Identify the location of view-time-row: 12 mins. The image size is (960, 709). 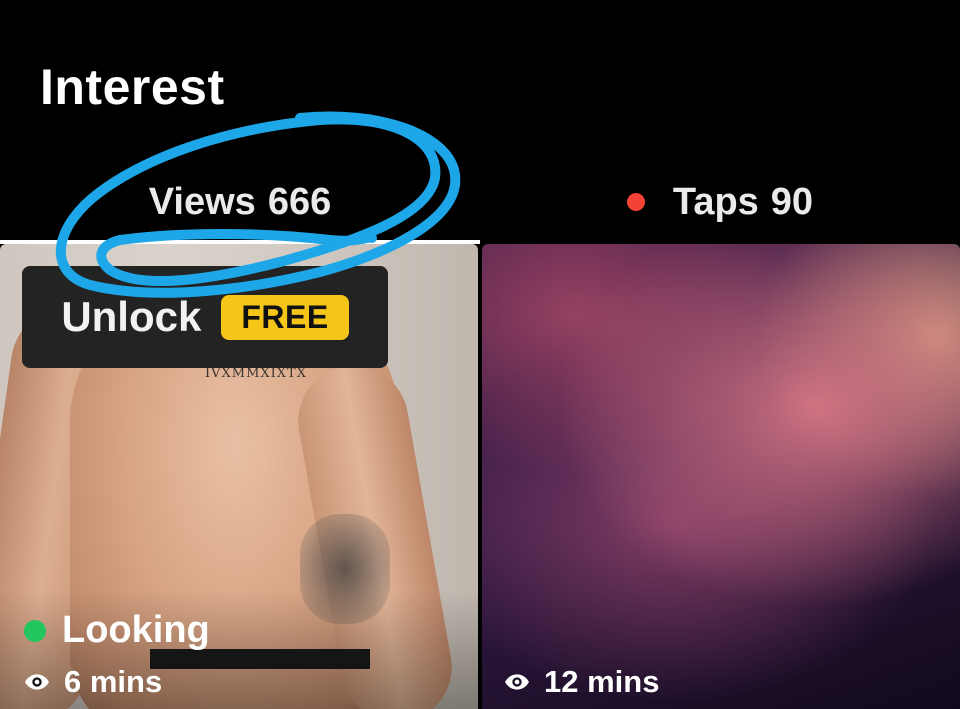
(581, 682).